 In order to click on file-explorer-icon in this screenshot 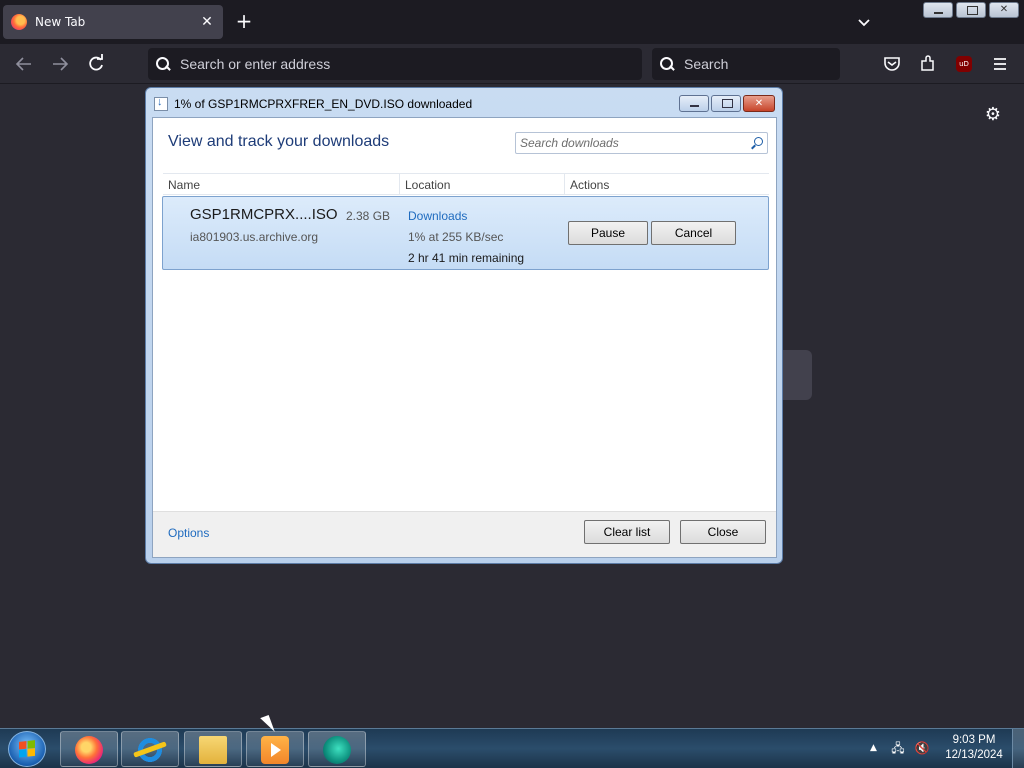, I will do `click(213, 750)`.